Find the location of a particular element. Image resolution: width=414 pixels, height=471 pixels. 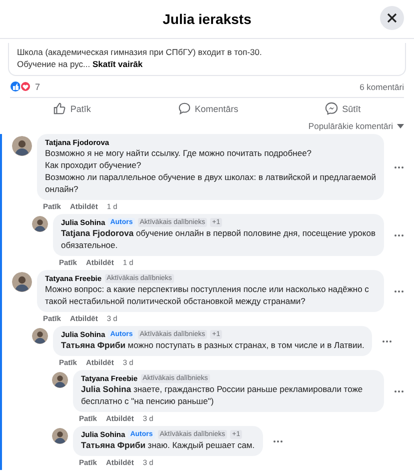

caret-icon is located at coordinates (400, 126).